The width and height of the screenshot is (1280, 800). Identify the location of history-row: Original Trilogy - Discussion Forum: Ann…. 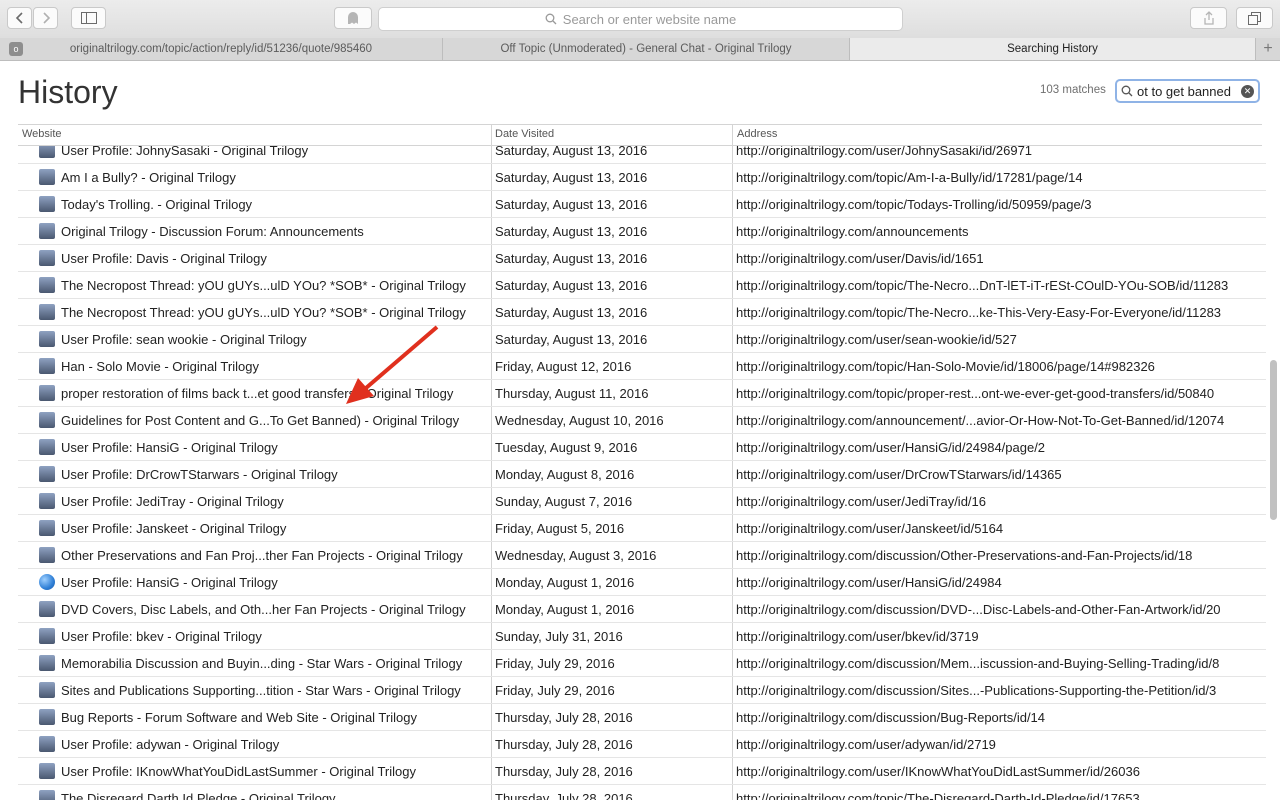
(642, 231).